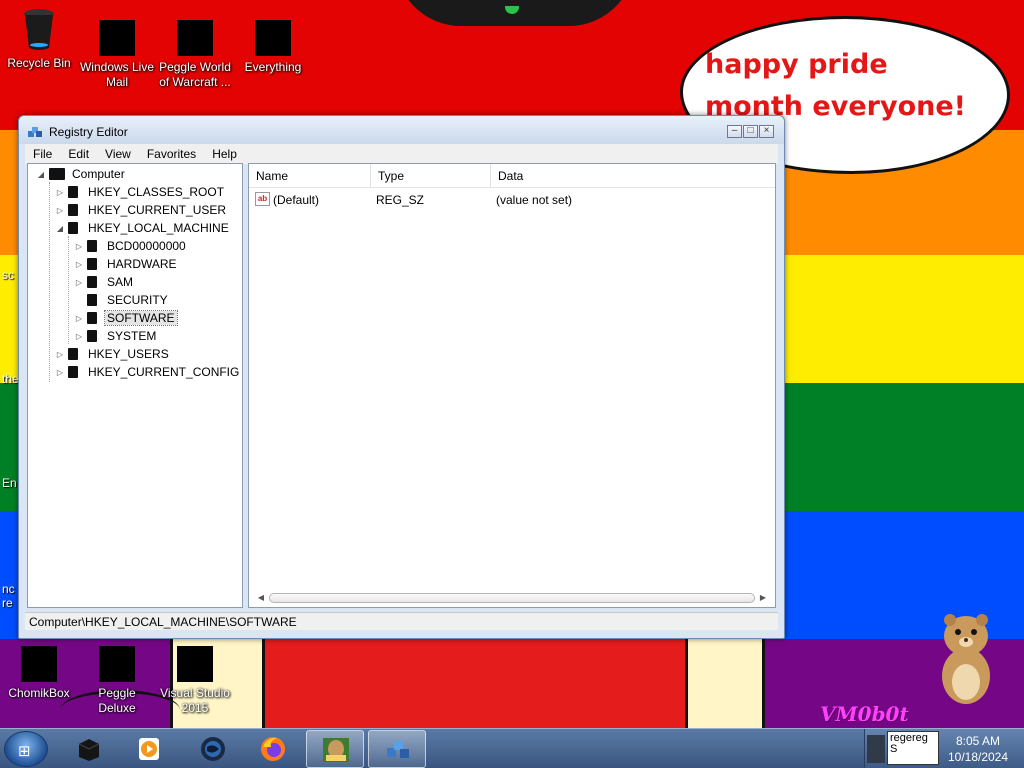  What do you see at coordinates (195, 681) in the screenshot?
I see `visual-studio-desktop-icon: Visual Studio 2015` at bounding box center [195, 681].